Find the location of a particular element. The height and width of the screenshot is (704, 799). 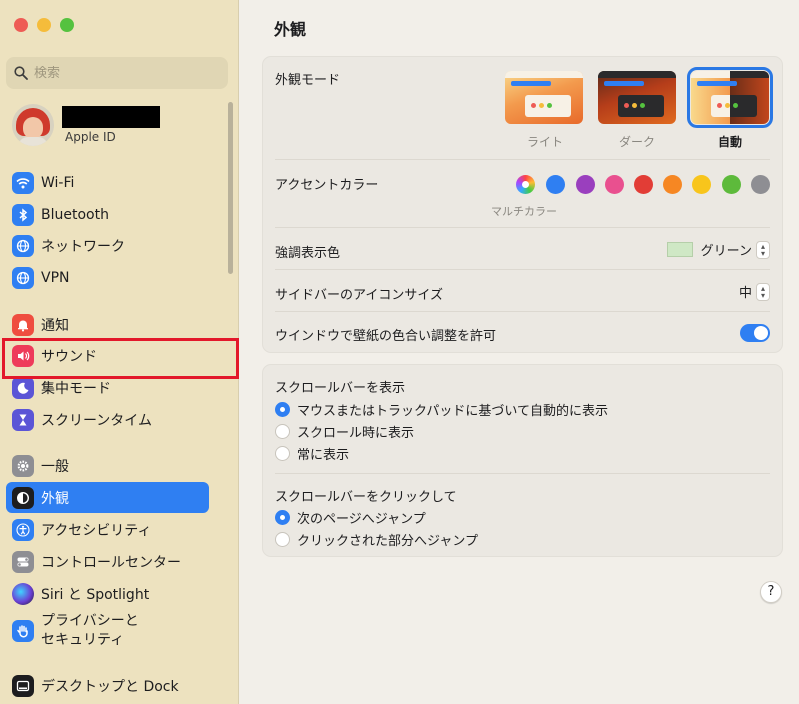

sidebar-item-label: 一般 is located at coordinates (55, 466).